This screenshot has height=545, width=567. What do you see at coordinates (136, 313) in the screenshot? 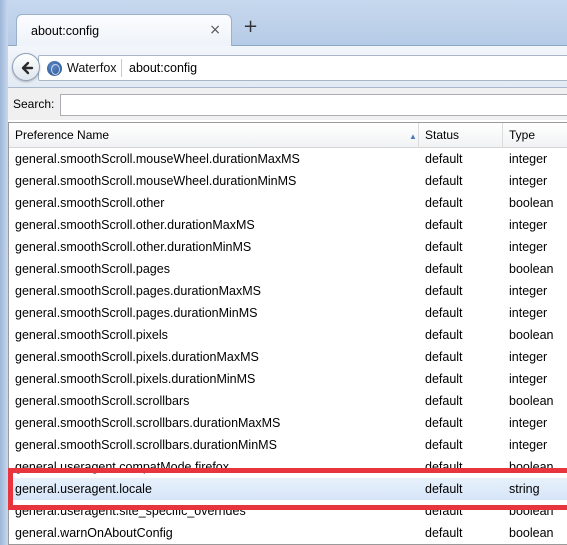
I see `pref-name: general.smoothScroll.pages.durationMinMS` at bounding box center [136, 313].